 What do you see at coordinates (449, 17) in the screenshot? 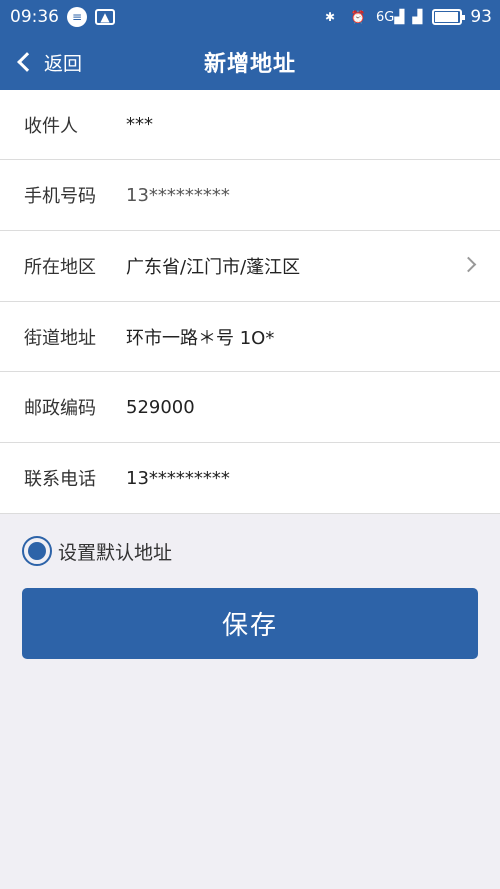
I see `battery-icon` at bounding box center [449, 17].